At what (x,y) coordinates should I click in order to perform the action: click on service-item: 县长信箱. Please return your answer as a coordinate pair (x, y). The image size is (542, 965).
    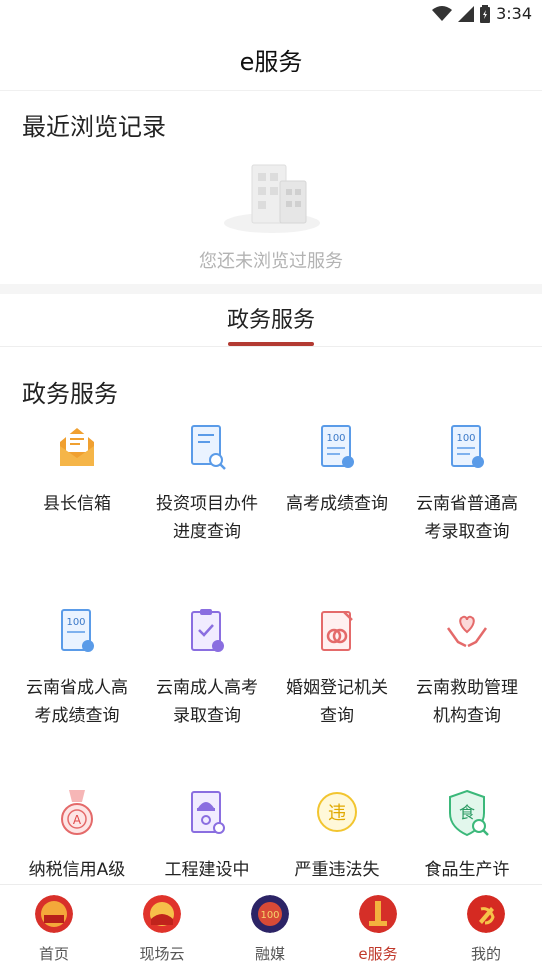
    Looking at the image, I should click on (77, 470).